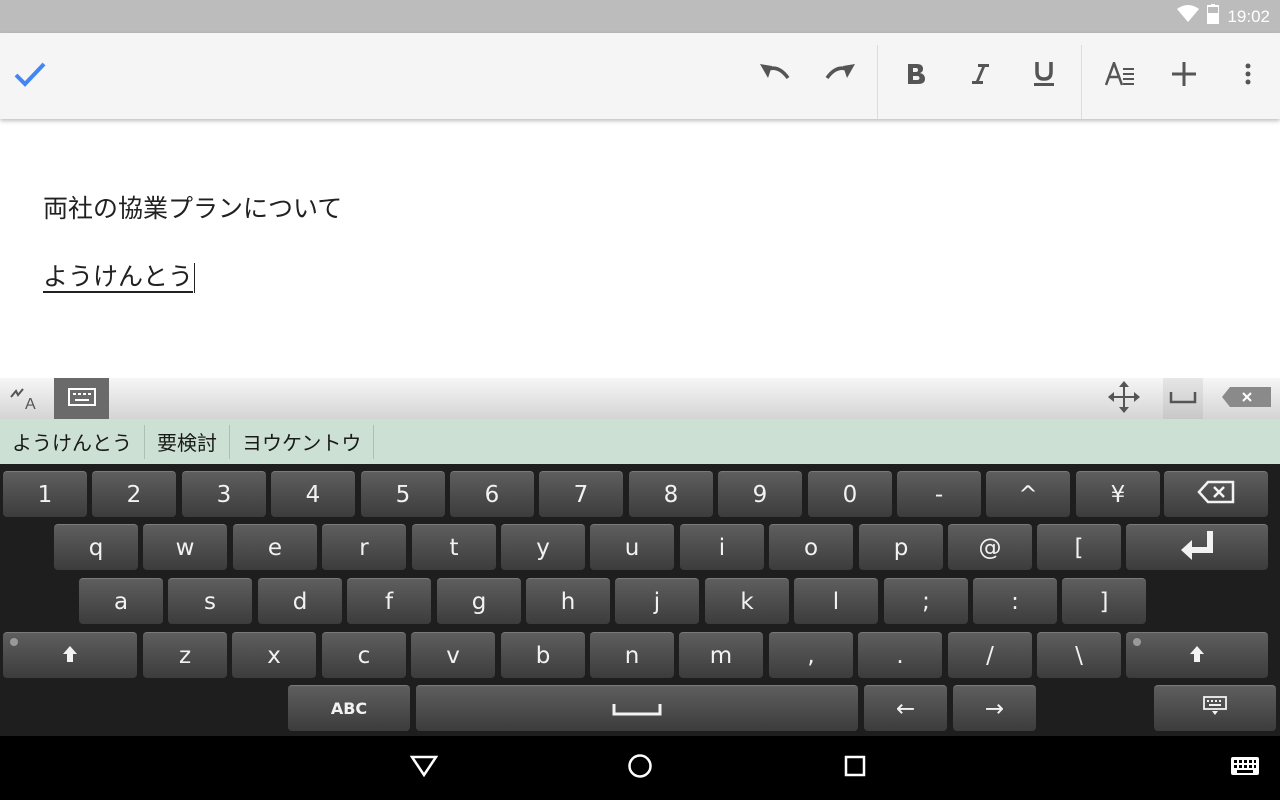 The image size is (1280, 800). What do you see at coordinates (747, 601) in the screenshot?
I see `key-3-8: k` at bounding box center [747, 601].